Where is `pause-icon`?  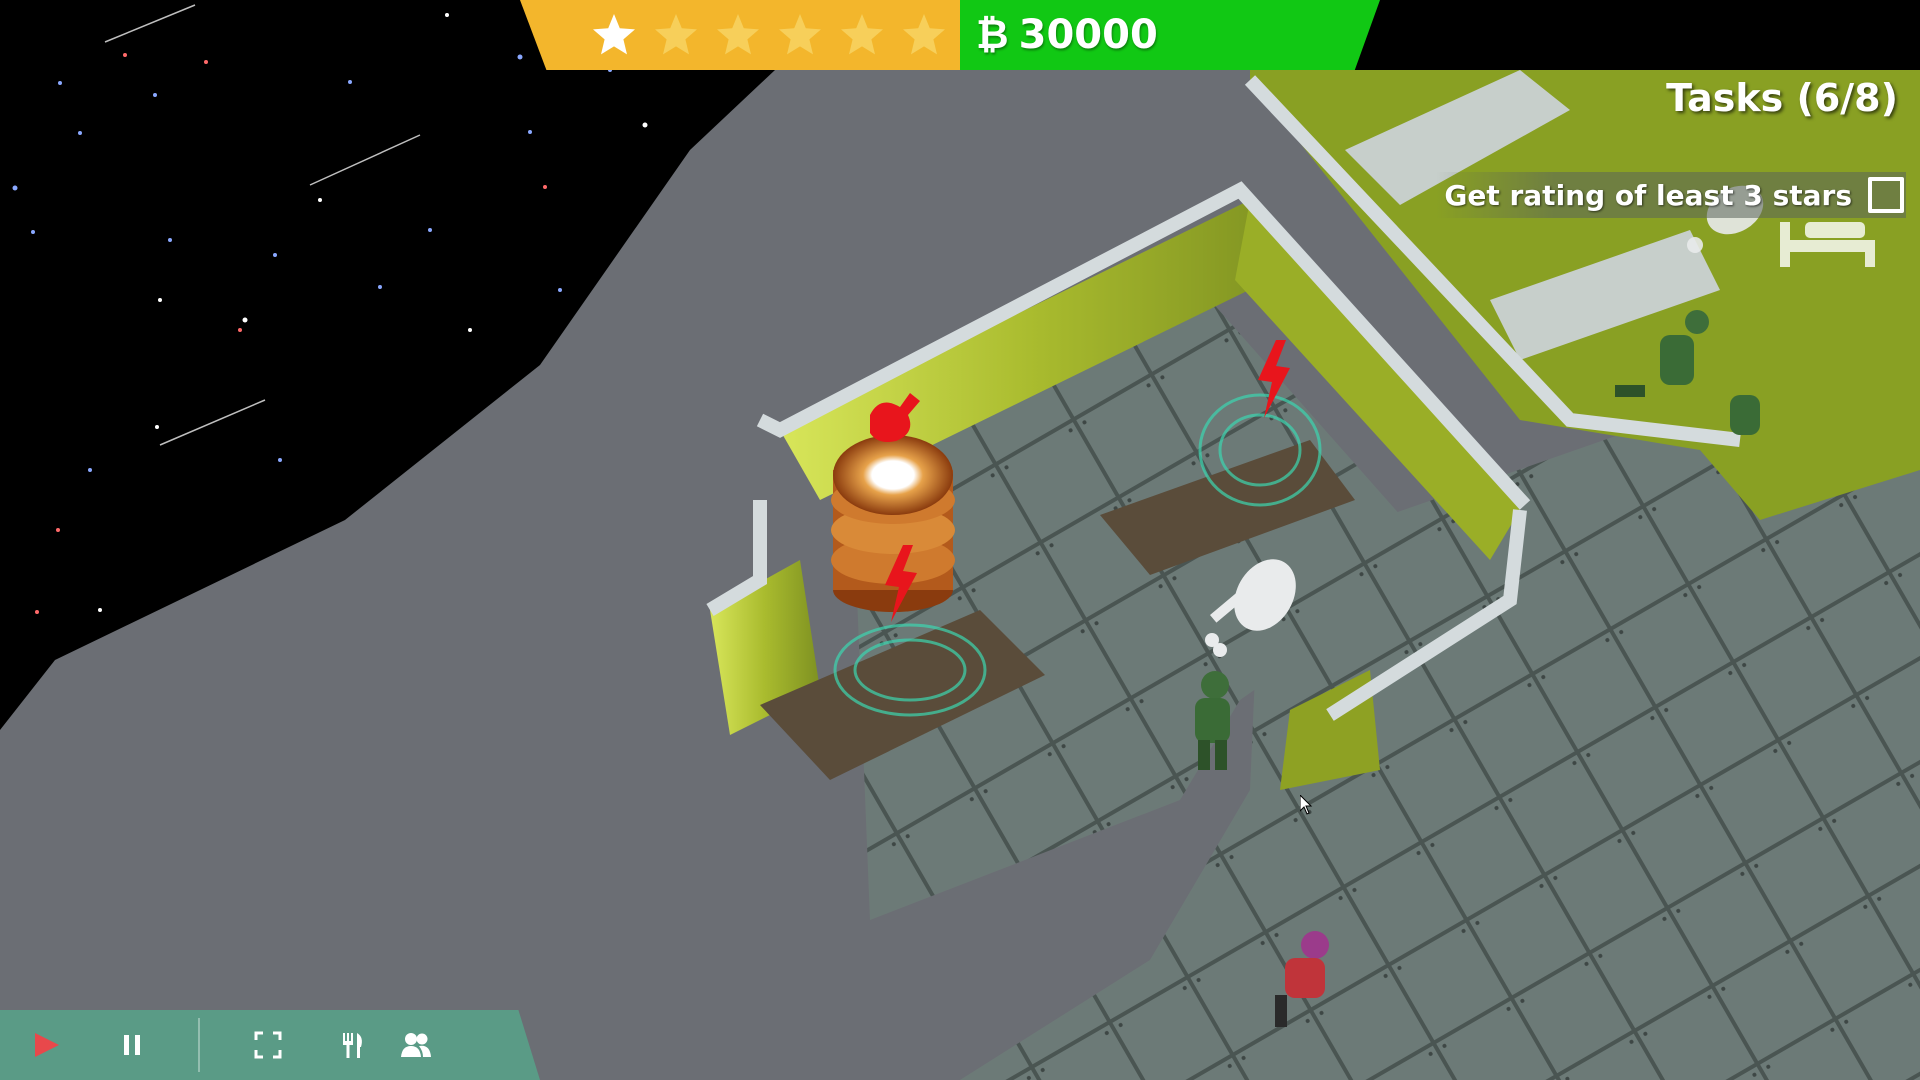
pause-icon is located at coordinates (132, 1045).